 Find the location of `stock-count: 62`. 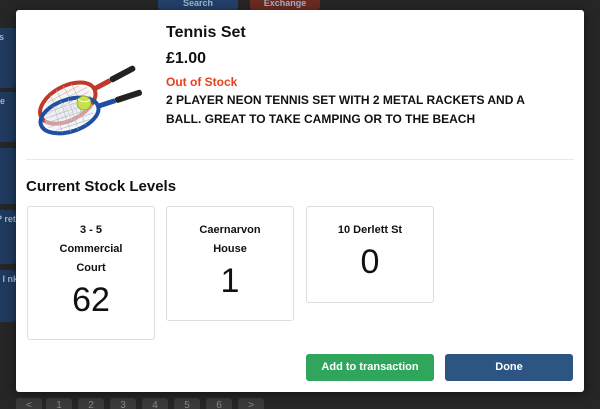

stock-count: 62 is located at coordinates (91, 300).